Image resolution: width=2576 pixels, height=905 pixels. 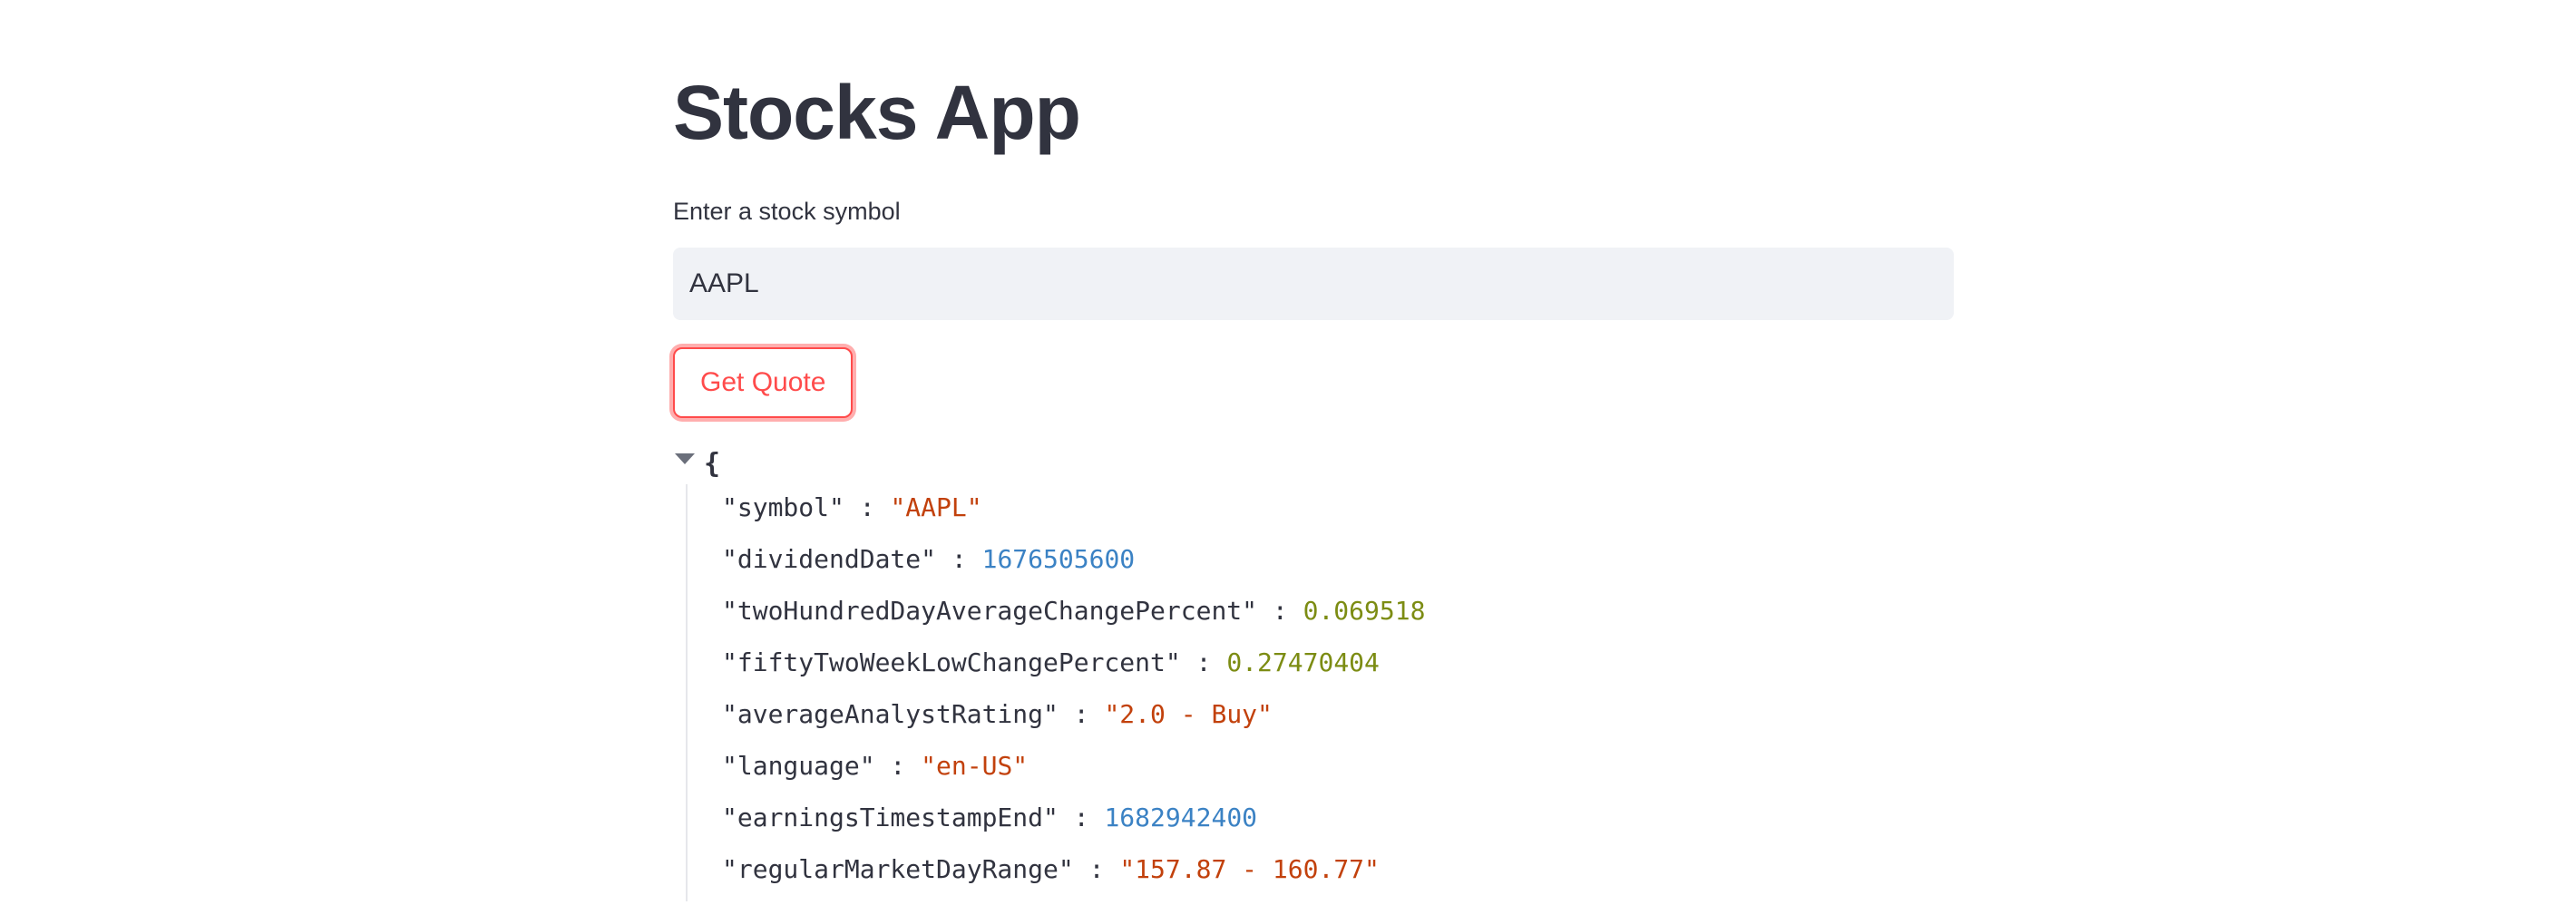 What do you see at coordinates (712, 464) in the screenshot?
I see `json-open-brace: {` at bounding box center [712, 464].